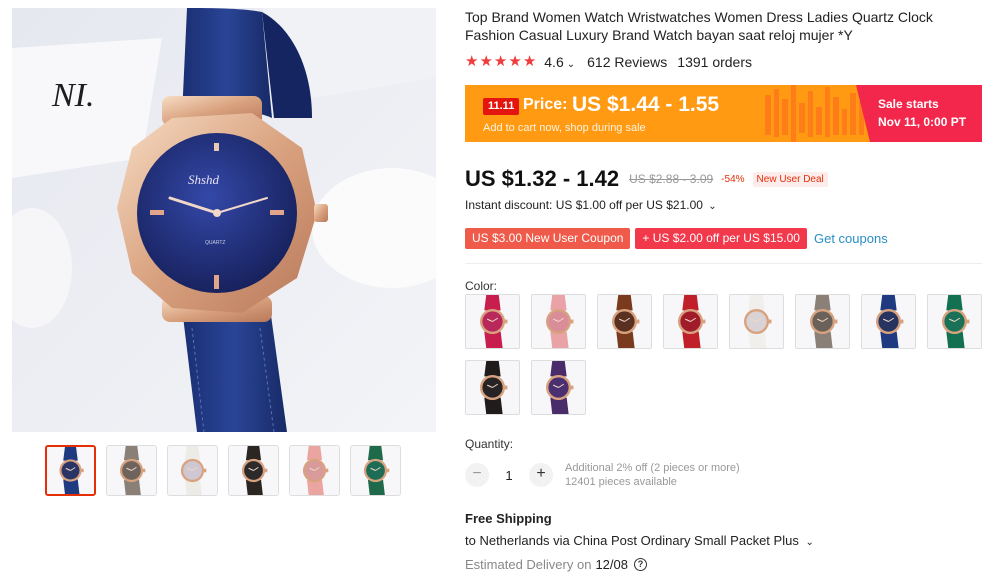 The height and width of the screenshot is (572, 1000). I want to click on color-option-blue, so click(888, 321).